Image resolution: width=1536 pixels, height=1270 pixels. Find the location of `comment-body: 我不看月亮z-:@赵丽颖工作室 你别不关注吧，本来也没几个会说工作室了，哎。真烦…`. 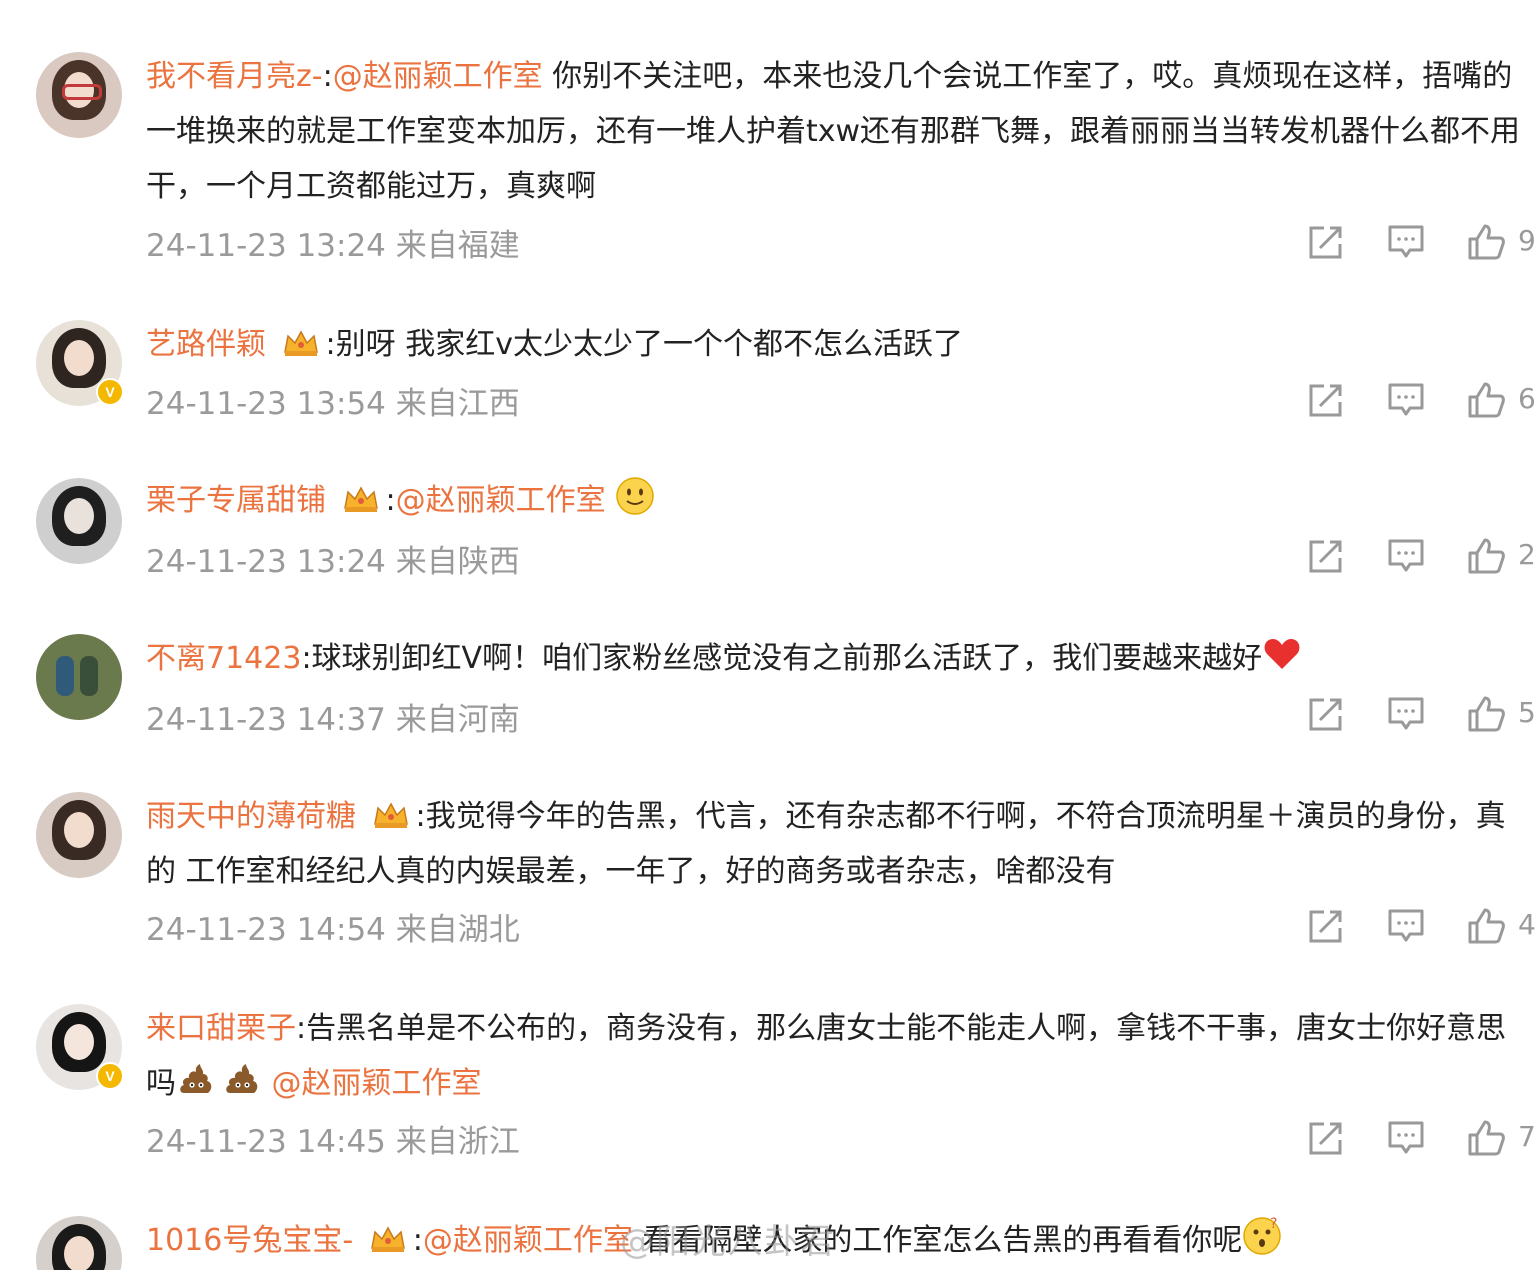

comment-body: 我不看月亮z-:@赵丽颖工作室 你别不关注吧，本来也没几个会说工作室了，哎。真烦… is located at coordinates (834, 131).